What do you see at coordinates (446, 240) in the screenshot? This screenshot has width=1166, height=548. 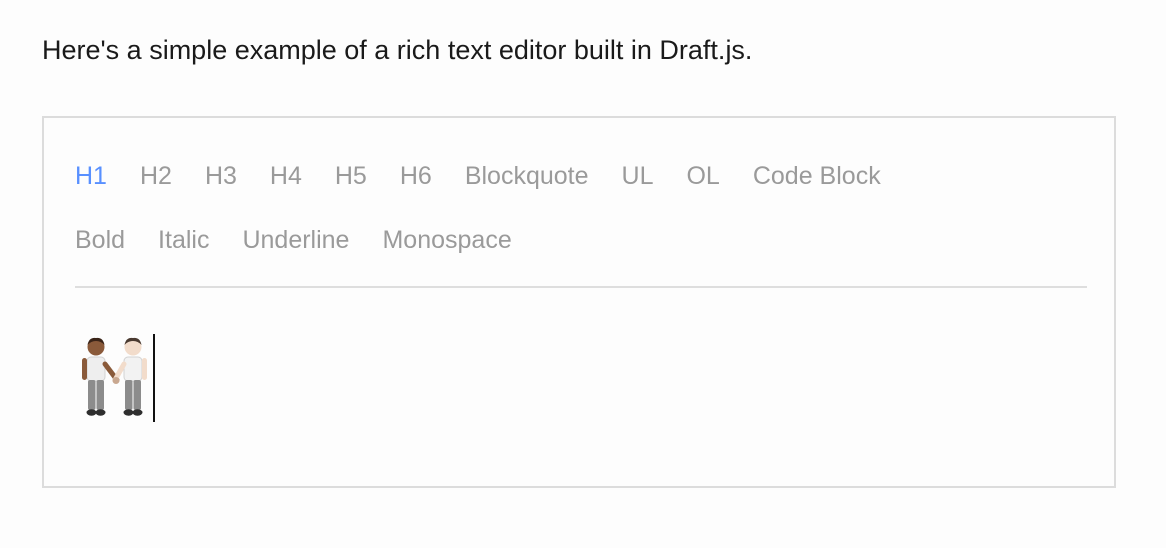 I see `style-button-monospace: Monospace` at bounding box center [446, 240].